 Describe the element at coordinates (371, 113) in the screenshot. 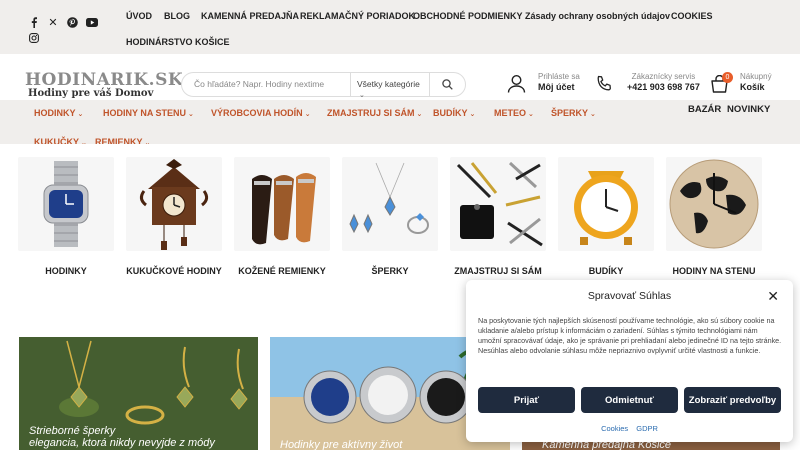

I see `nav-label: ZMAJSTRUJ SI SÁM` at that location.